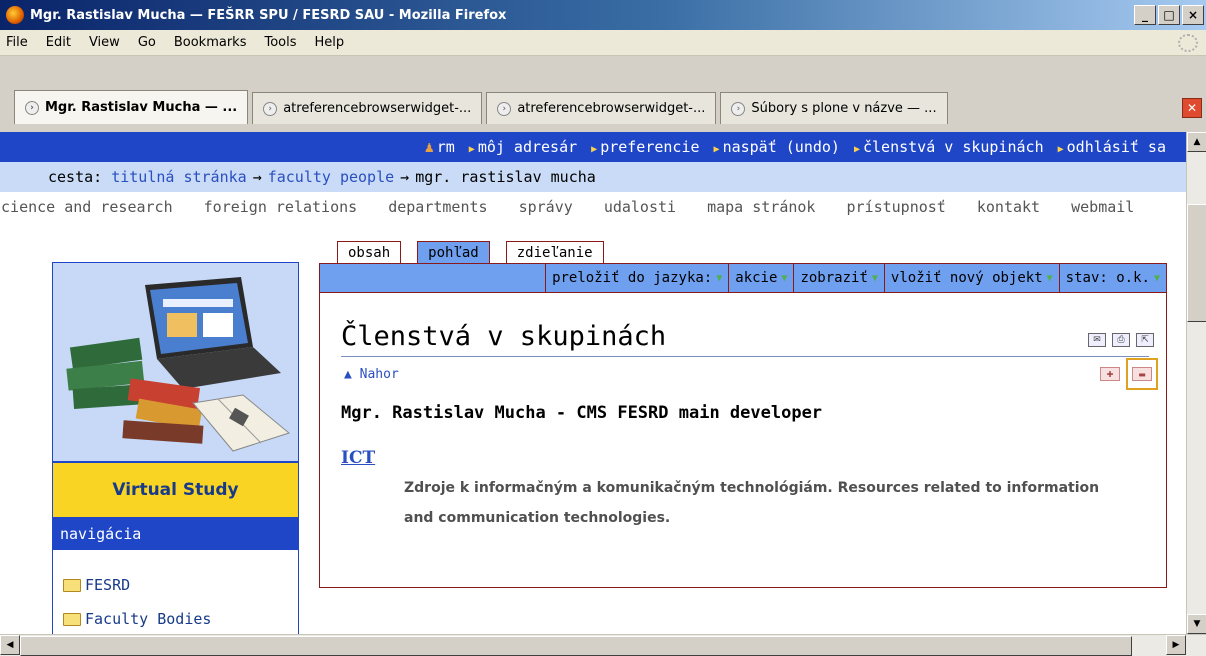 Image resolution: width=1206 pixels, height=656 pixels. What do you see at coordinates (1192, 108) in the screenshot?
I see `close-tab-button: ✕` at bounding box center [1192, 108].